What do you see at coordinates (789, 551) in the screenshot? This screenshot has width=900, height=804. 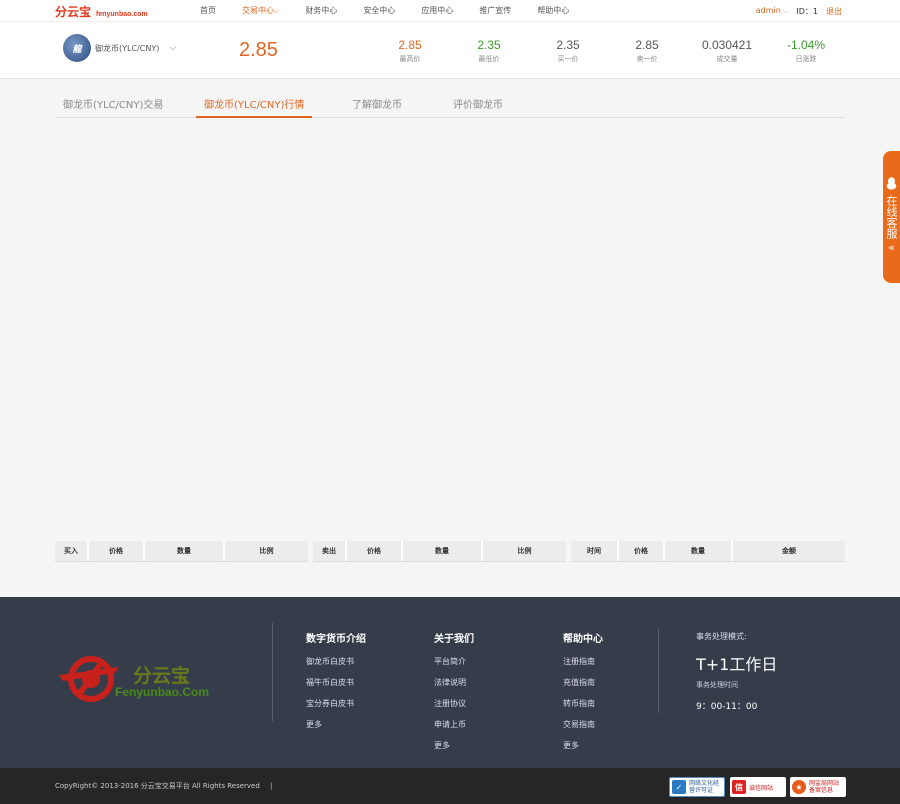 I see `column-header: 金额` at bounding box center [789, 551].